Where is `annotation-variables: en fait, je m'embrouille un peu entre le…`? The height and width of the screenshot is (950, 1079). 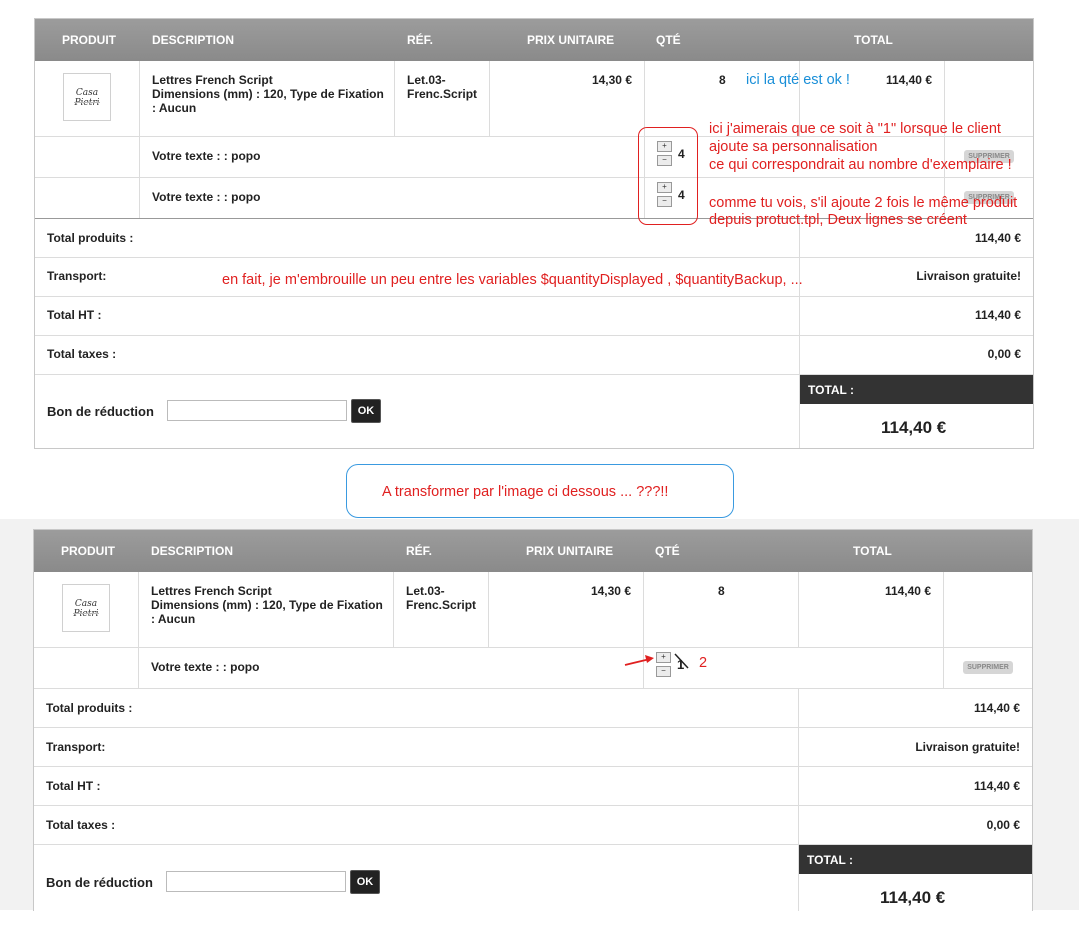
annotation-variables: en fait, je m'embrouille un peu entre le… is located at coordinates (512, 280).